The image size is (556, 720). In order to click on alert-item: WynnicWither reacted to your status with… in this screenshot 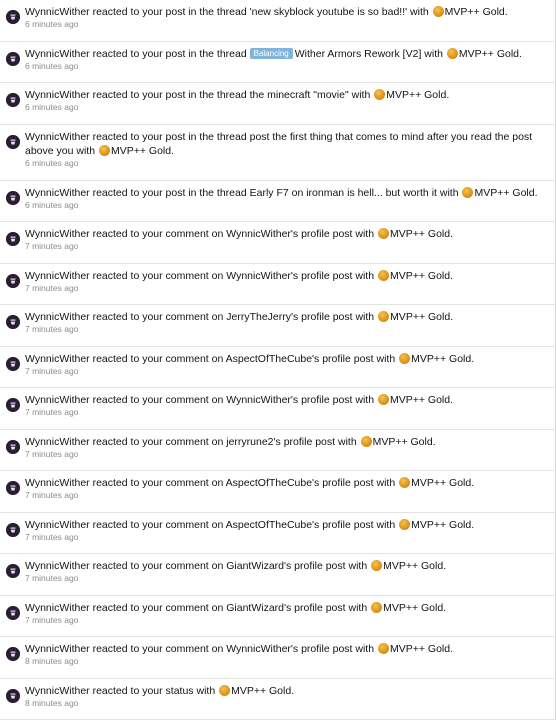, I will do `click(278, 699)`.